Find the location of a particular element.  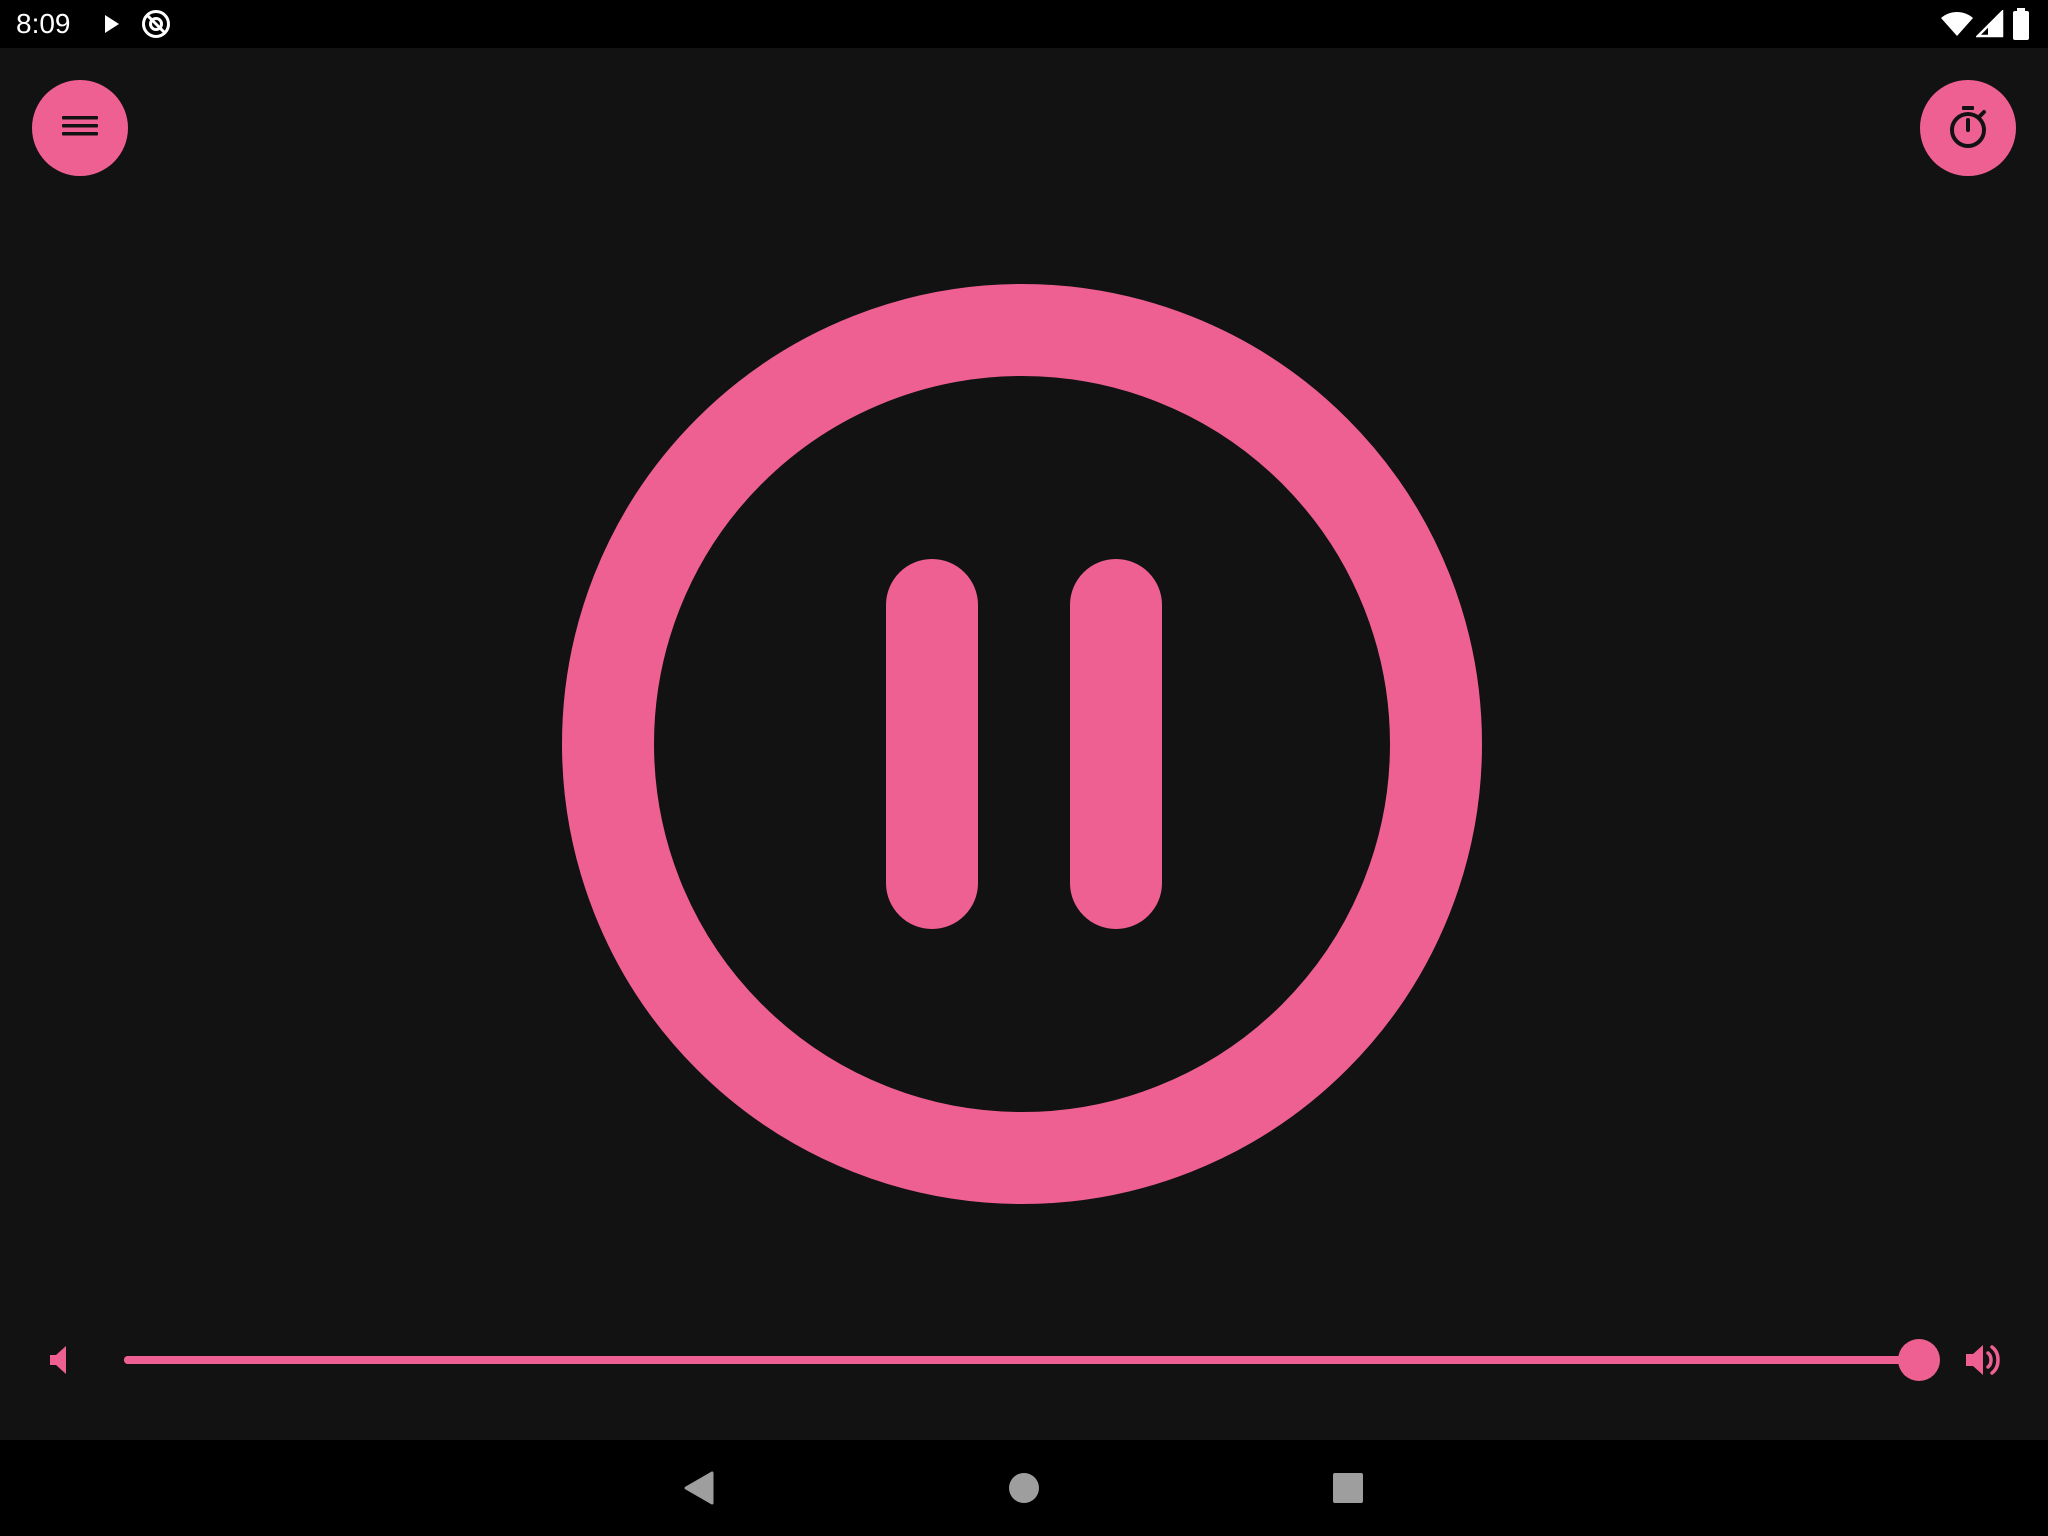

menu-button is located at coordinates (80, 128).